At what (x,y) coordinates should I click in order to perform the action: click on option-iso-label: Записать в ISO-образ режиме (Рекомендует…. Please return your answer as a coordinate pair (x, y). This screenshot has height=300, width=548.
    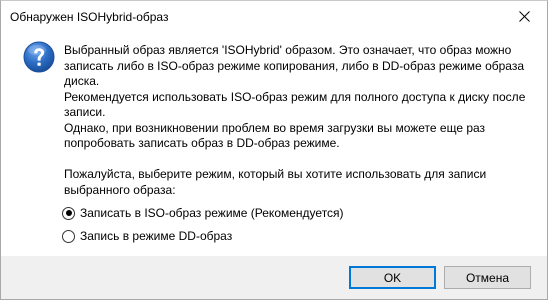
    Looking at the image, I should click on (212, 213).